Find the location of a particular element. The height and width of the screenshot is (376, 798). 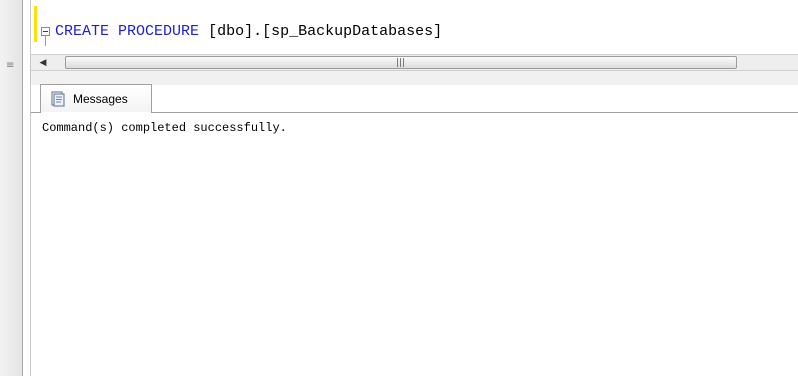

outline-guide is located at coordinates (45, 41).